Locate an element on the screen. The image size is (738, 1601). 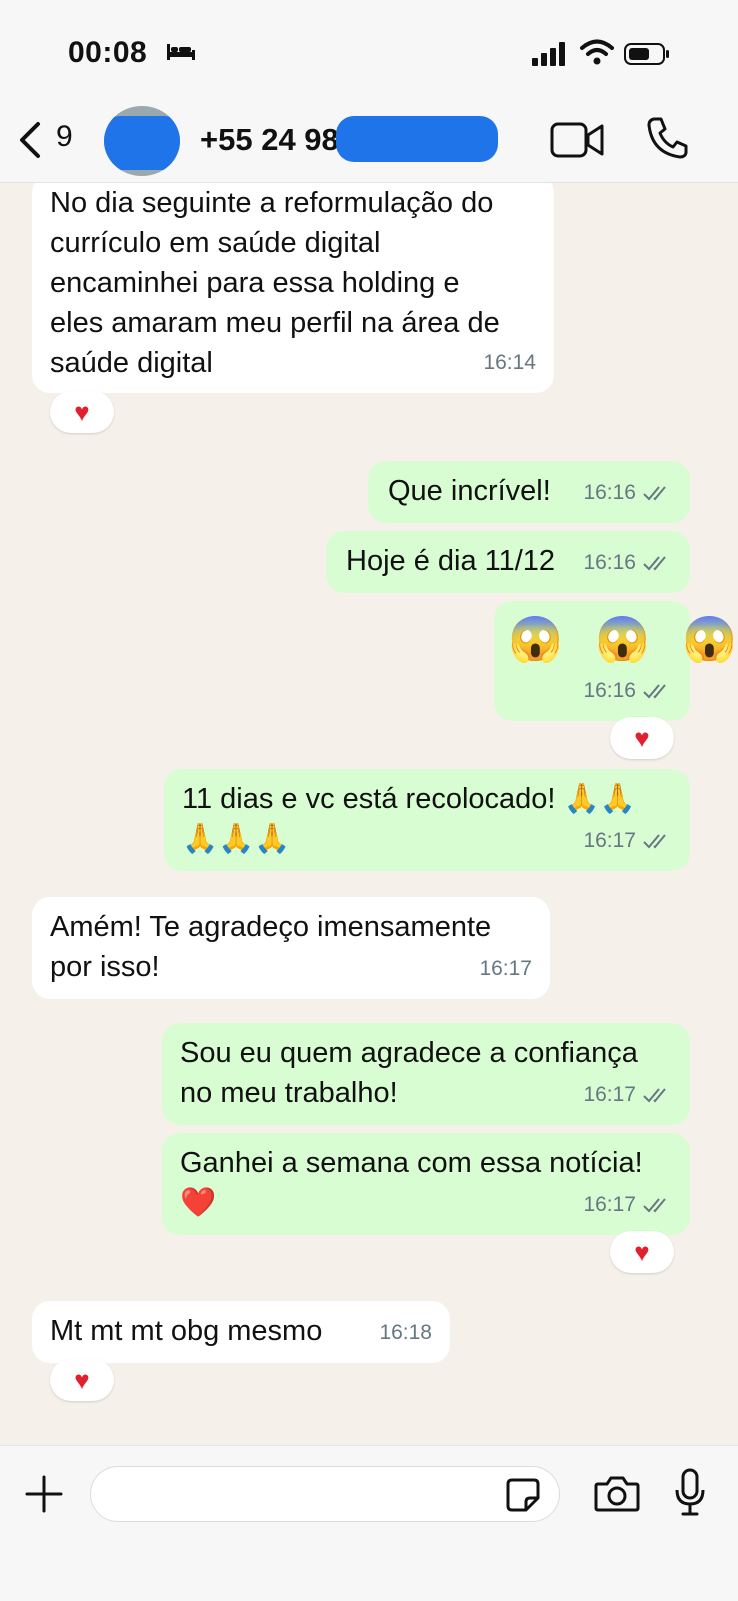
outgoing-message: 😱 😱 😱 16:16 is located at coordinates (615, 661).